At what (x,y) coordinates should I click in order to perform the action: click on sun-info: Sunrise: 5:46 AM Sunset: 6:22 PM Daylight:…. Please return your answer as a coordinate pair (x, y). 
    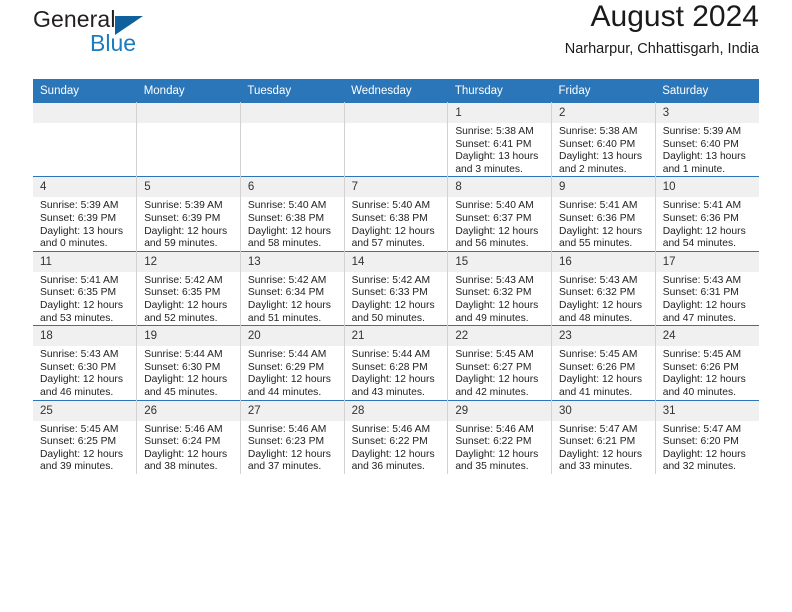
    Looking at the image, I should click on (499, 447).